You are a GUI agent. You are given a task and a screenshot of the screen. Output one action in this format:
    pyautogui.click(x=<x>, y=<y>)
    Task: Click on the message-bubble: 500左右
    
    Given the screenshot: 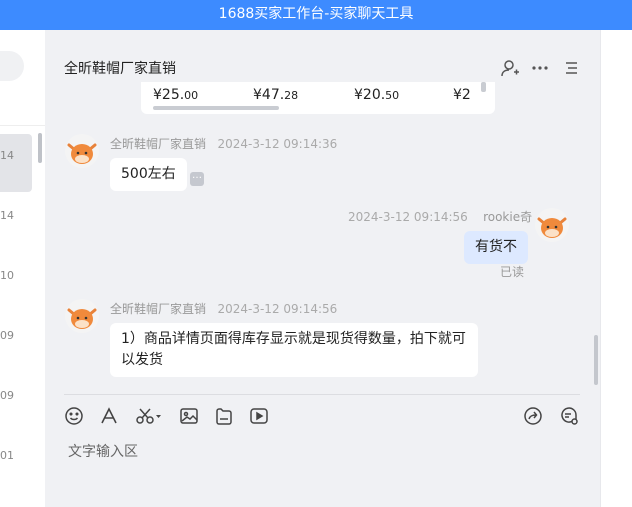 What is the action you would take?
    pyautogui.click(x=148, y=174)
    